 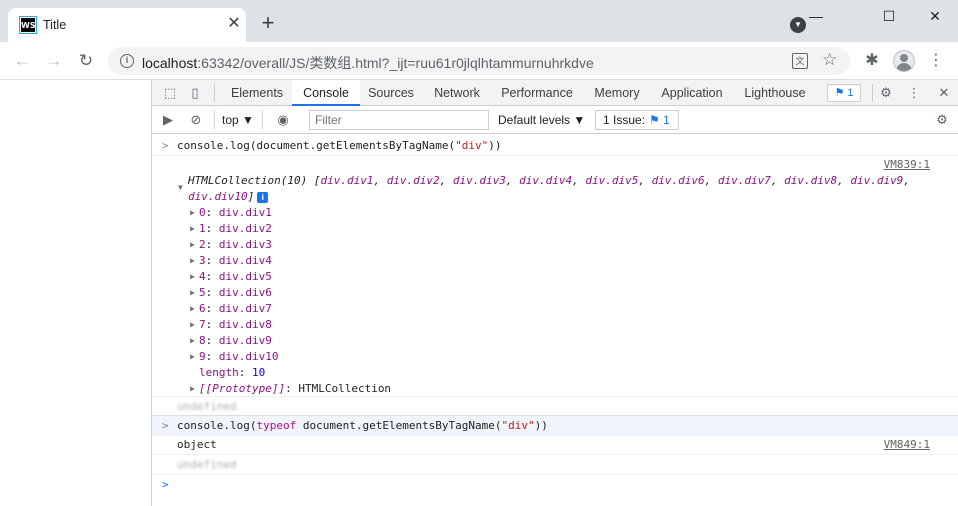 I want to click on tab-lighthouse: Lighthouse, so click(x=775, y=93).